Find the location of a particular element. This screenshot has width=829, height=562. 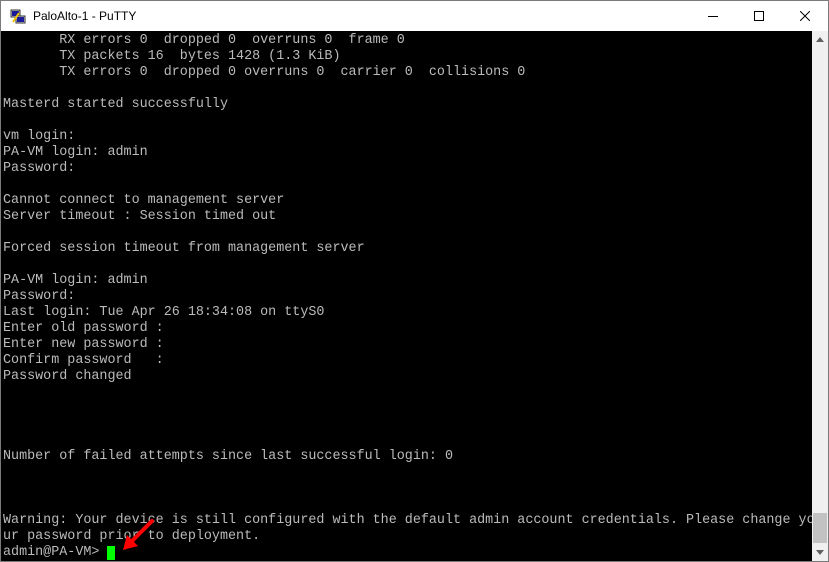

close-button is located at coordinates (805, 16).